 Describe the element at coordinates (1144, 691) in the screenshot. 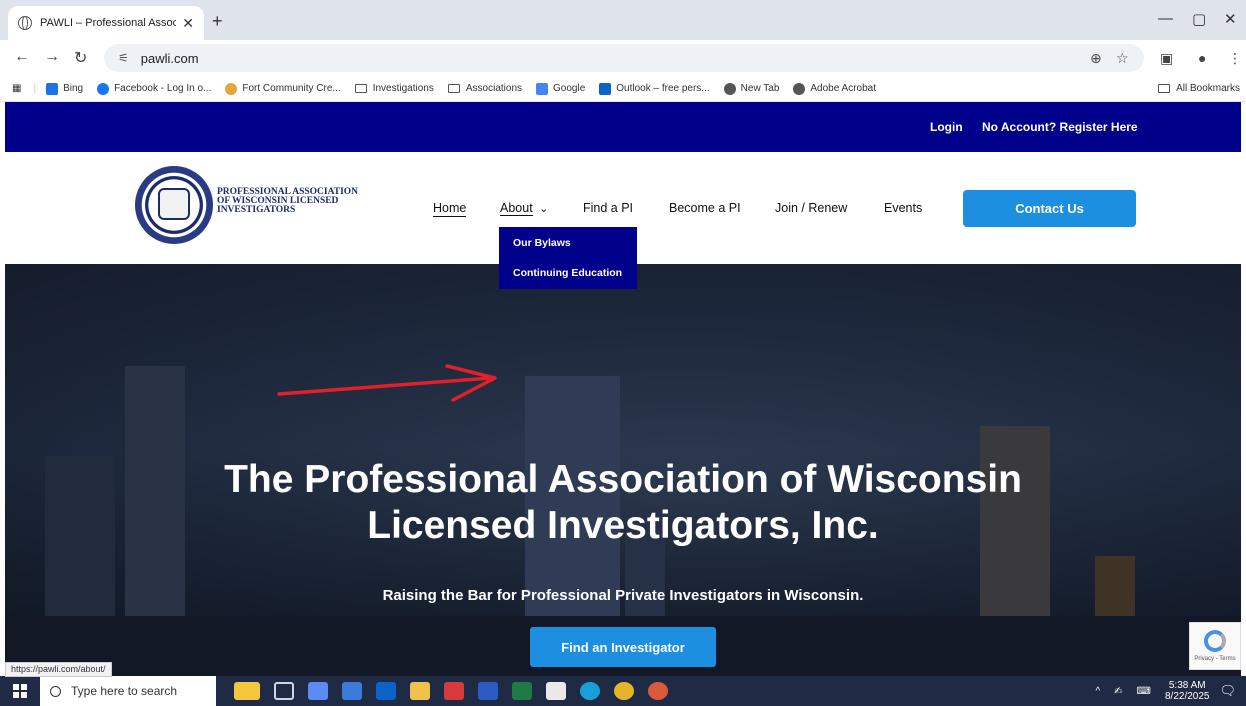

I see `keyboard-icon: ⌨` at that location.